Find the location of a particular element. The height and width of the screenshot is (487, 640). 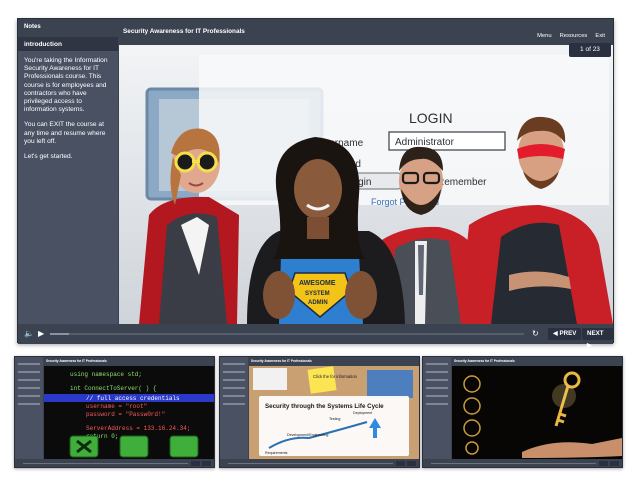

progress-bar is located at coordinates (287, 334).